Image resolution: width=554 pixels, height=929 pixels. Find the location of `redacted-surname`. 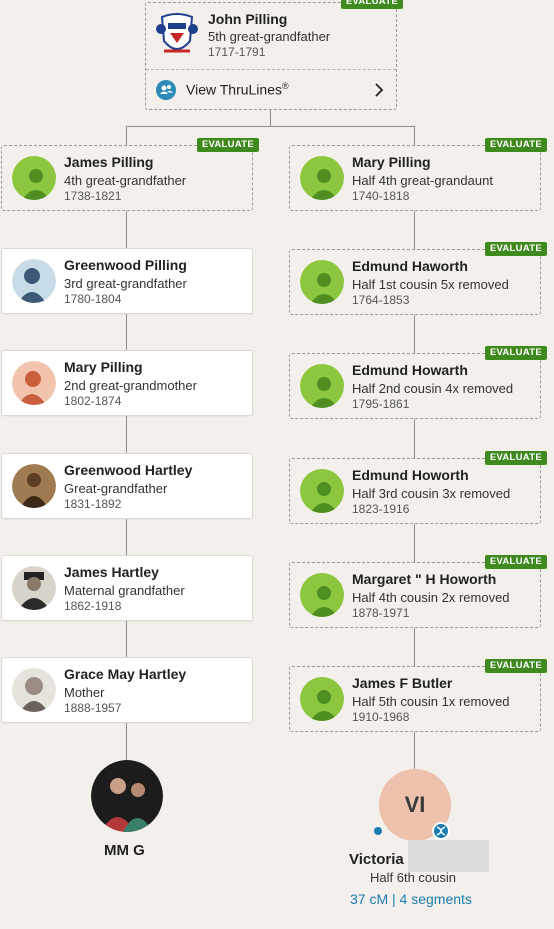

redacted-surname is located at coordinates (448, 856).